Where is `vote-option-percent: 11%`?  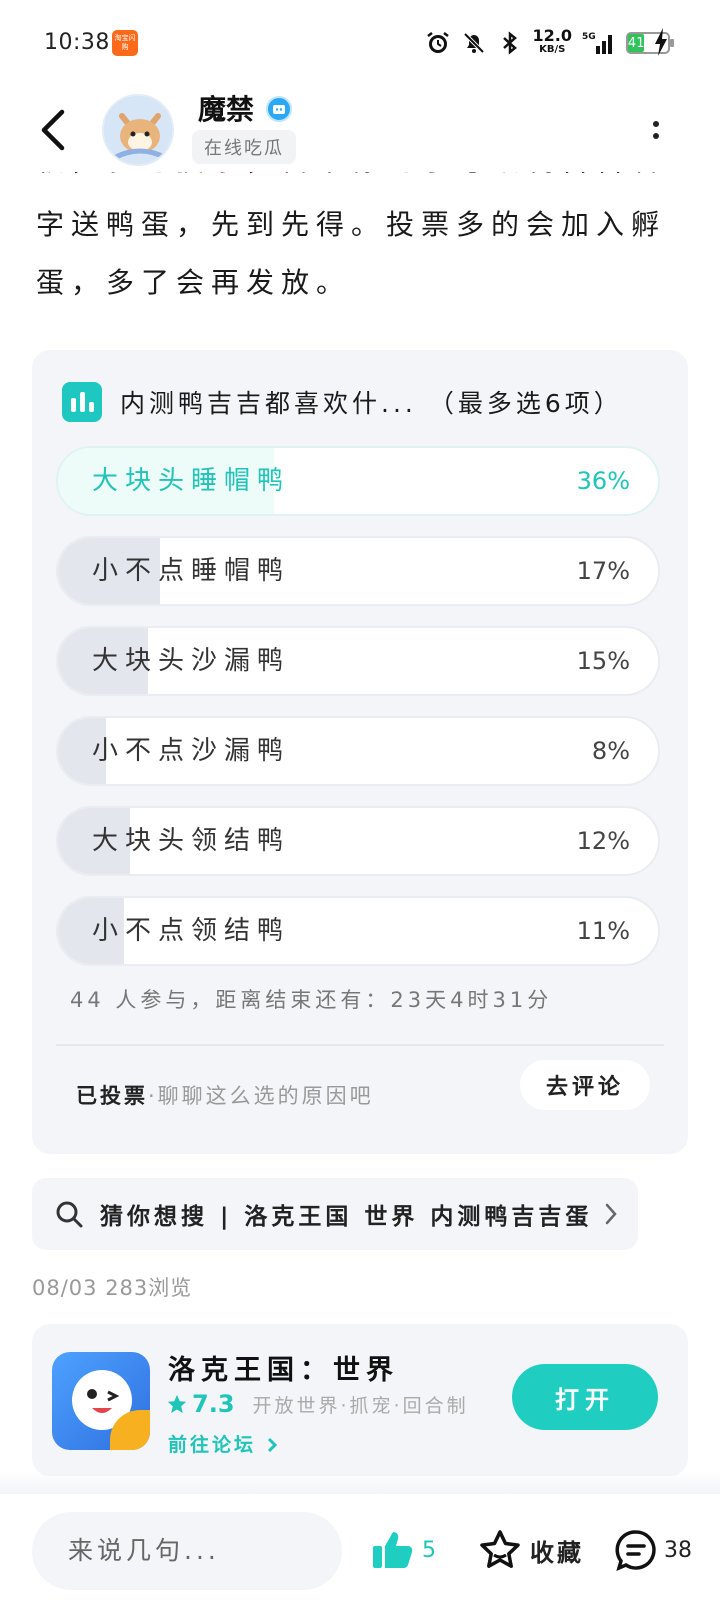
vote-option-percent: 11% is located at coordinates (603, 931).